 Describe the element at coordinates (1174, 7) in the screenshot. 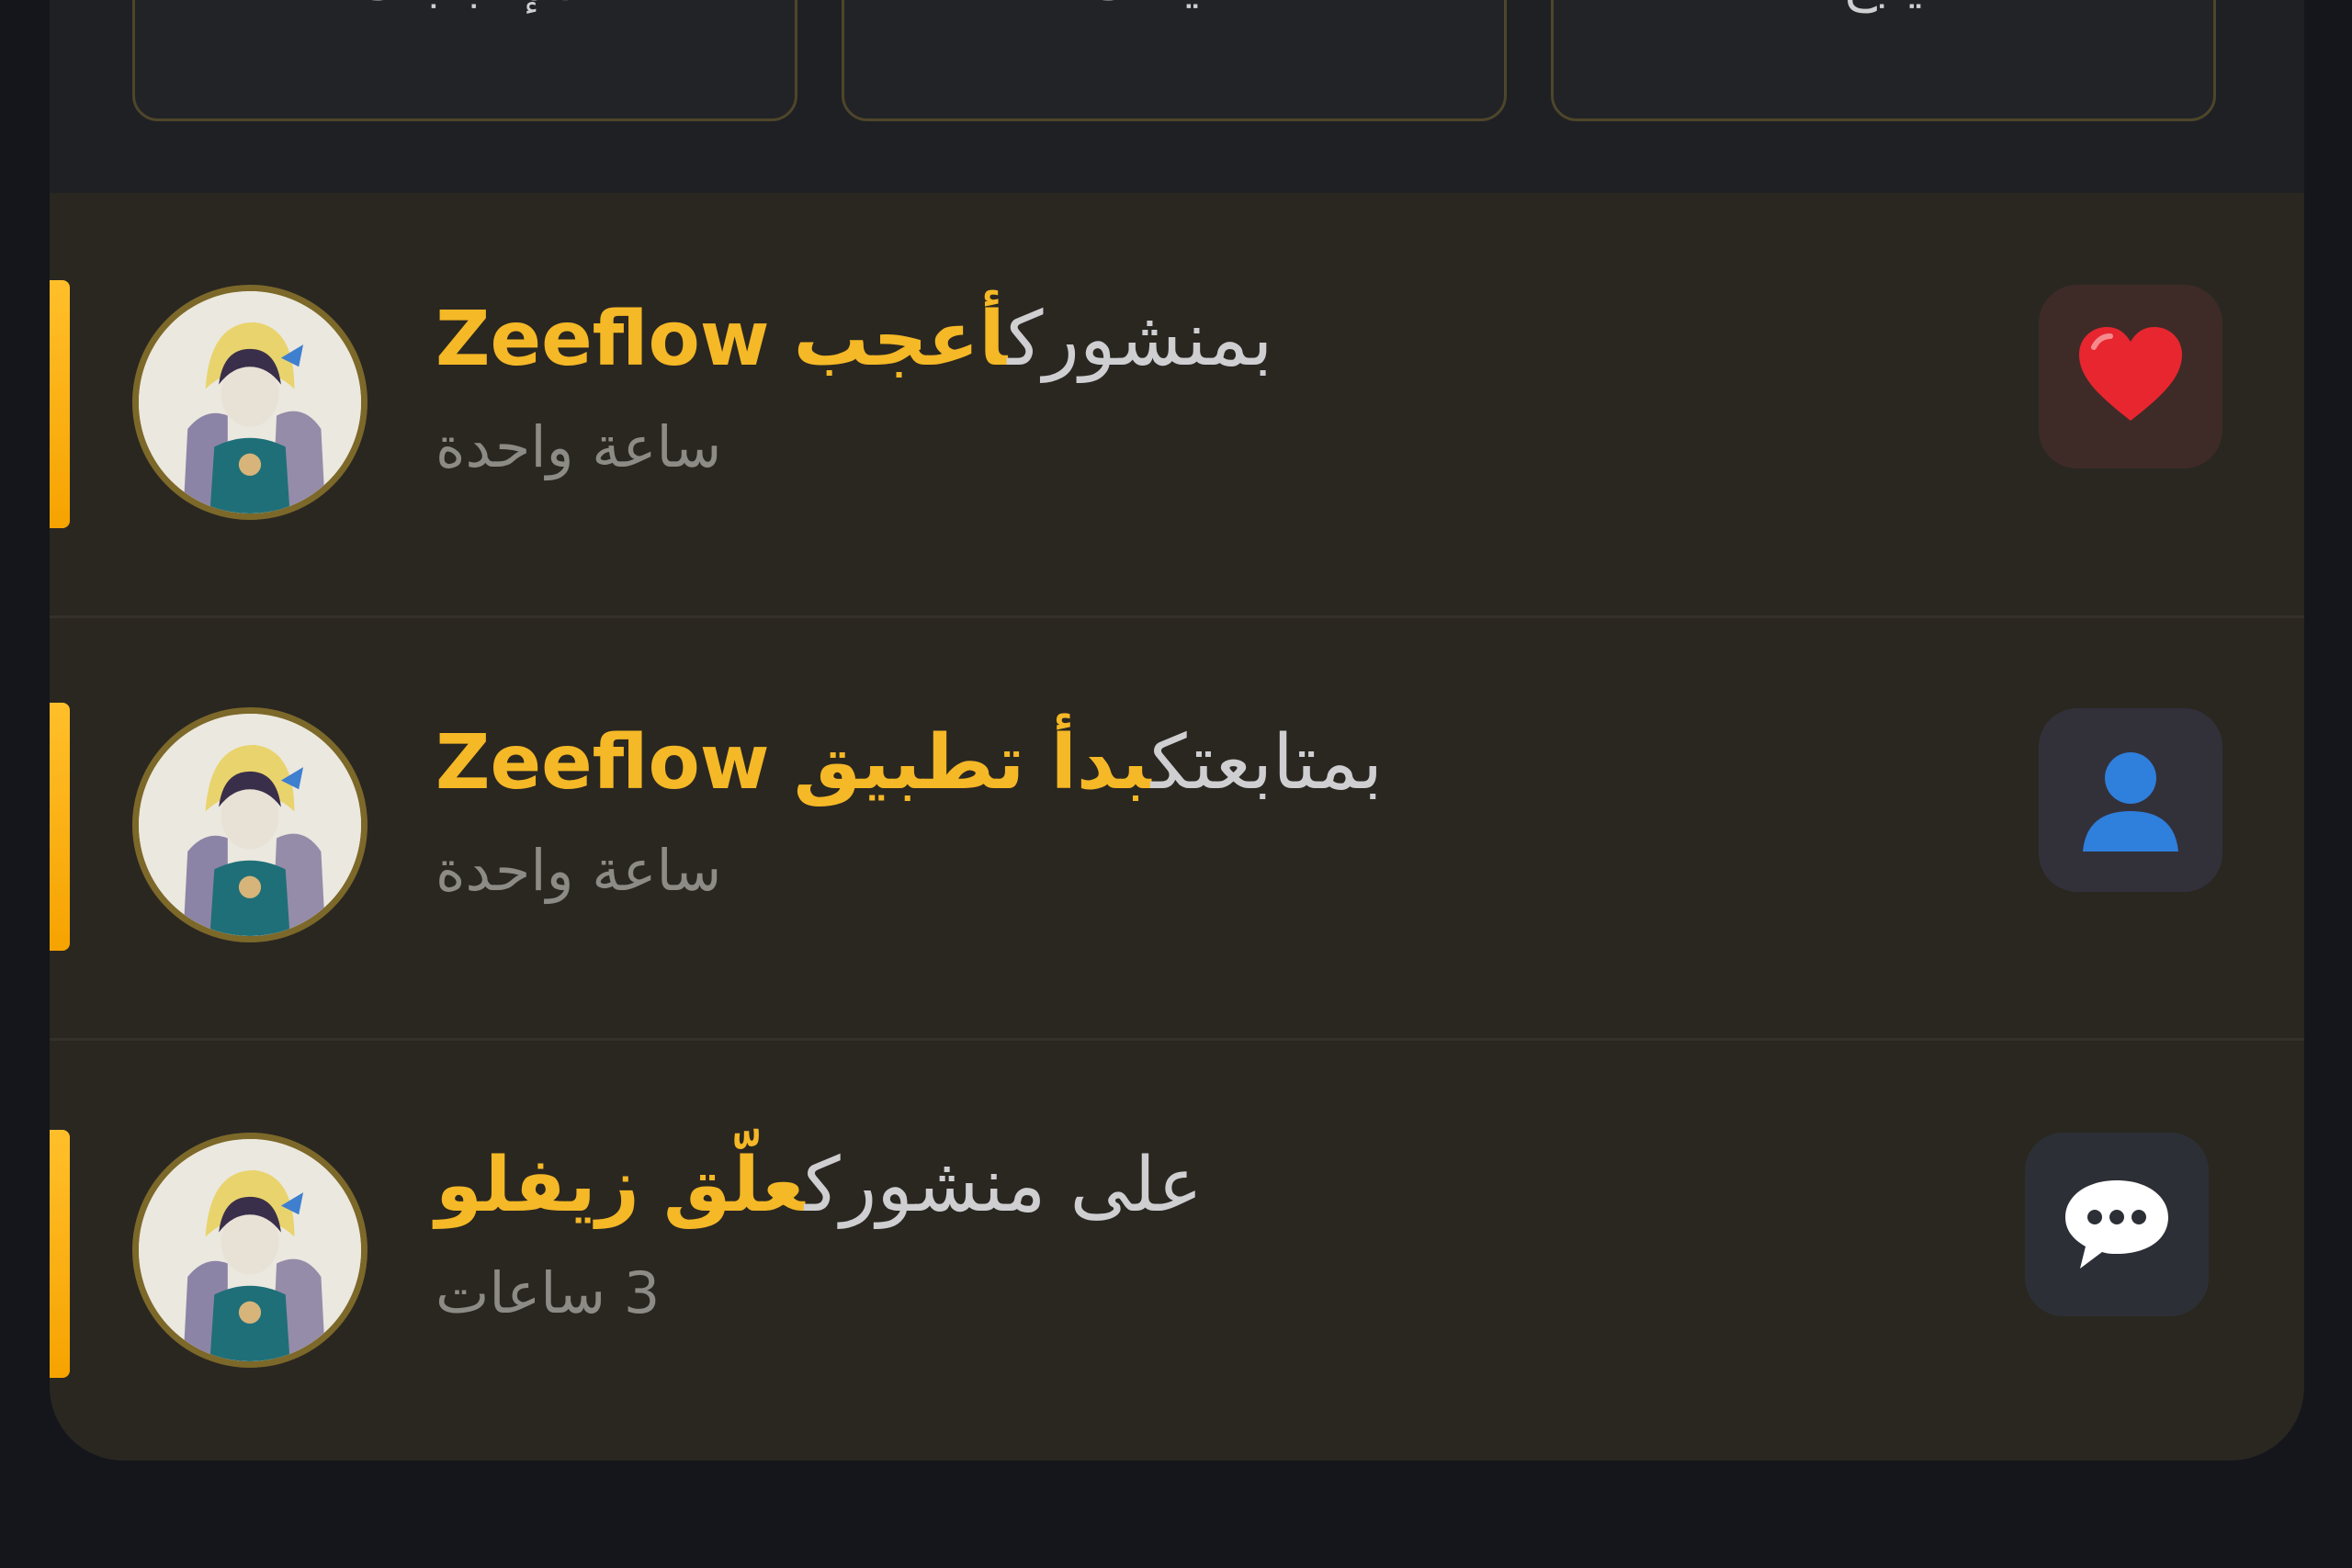

I see `tab-comments-label: تعليقات` at that location.